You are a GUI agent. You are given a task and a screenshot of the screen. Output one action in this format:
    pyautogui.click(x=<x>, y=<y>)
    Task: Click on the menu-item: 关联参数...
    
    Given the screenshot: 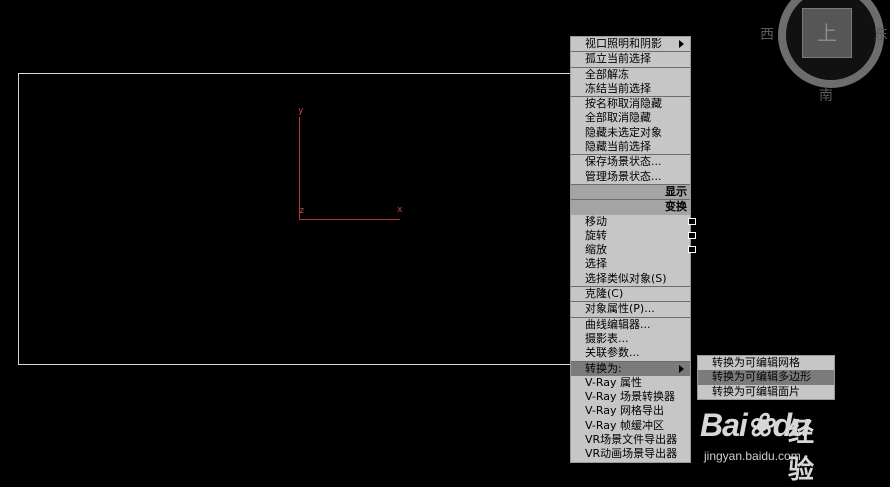 What is the action you would take?
    pyautogui.click(x=630, y=353)
    